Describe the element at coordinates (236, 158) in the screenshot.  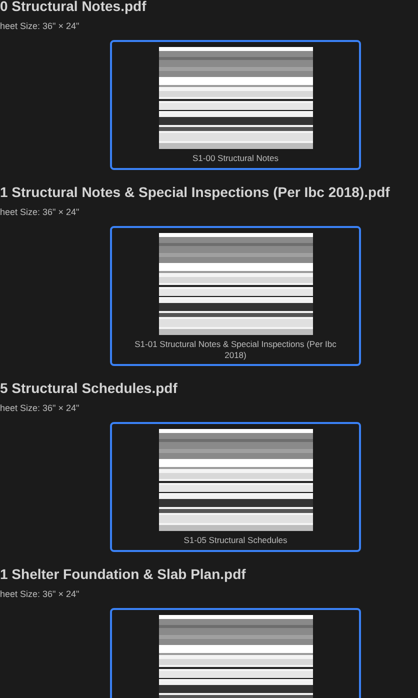
I see `sheet-caption: S1-00 Structural Notes` at that location.